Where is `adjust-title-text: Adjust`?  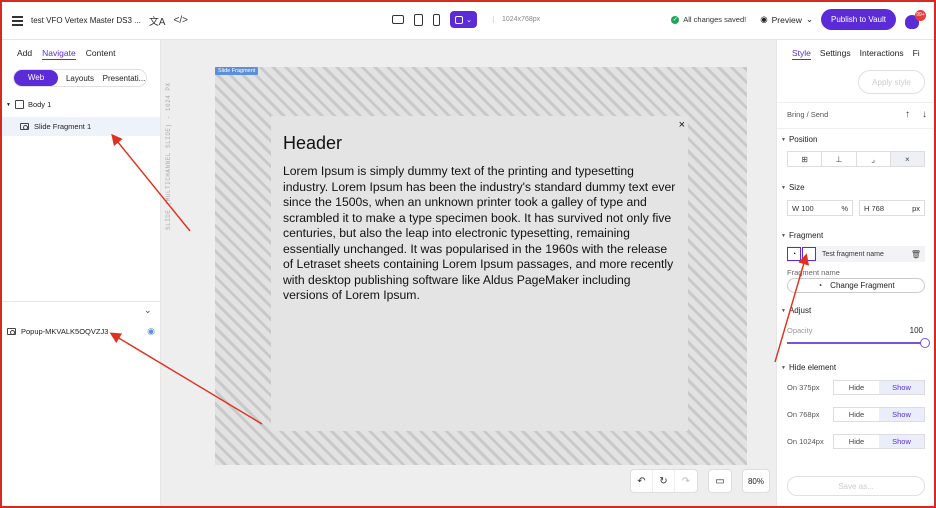 adjust-title-text: Adjust is located at coordinates (800, 310).